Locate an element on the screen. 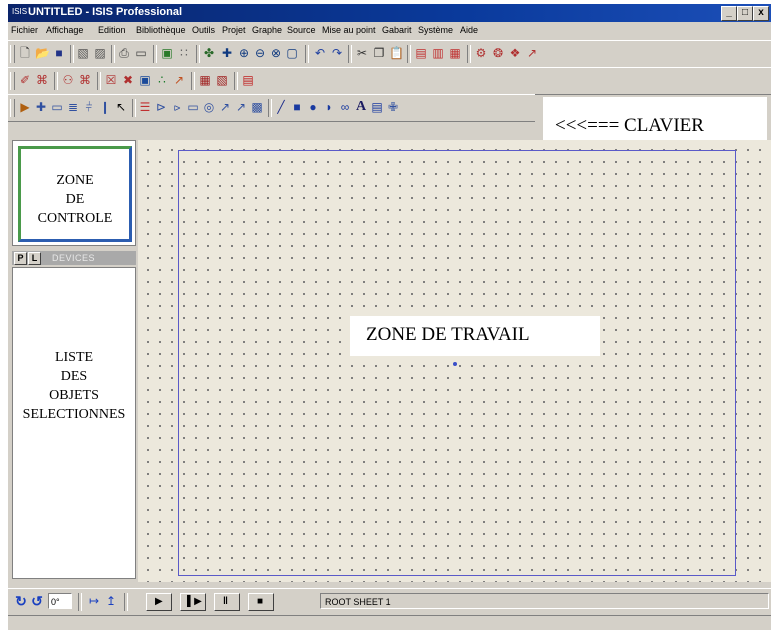  select-icon: ↖ is located at coordinates (121, 107).